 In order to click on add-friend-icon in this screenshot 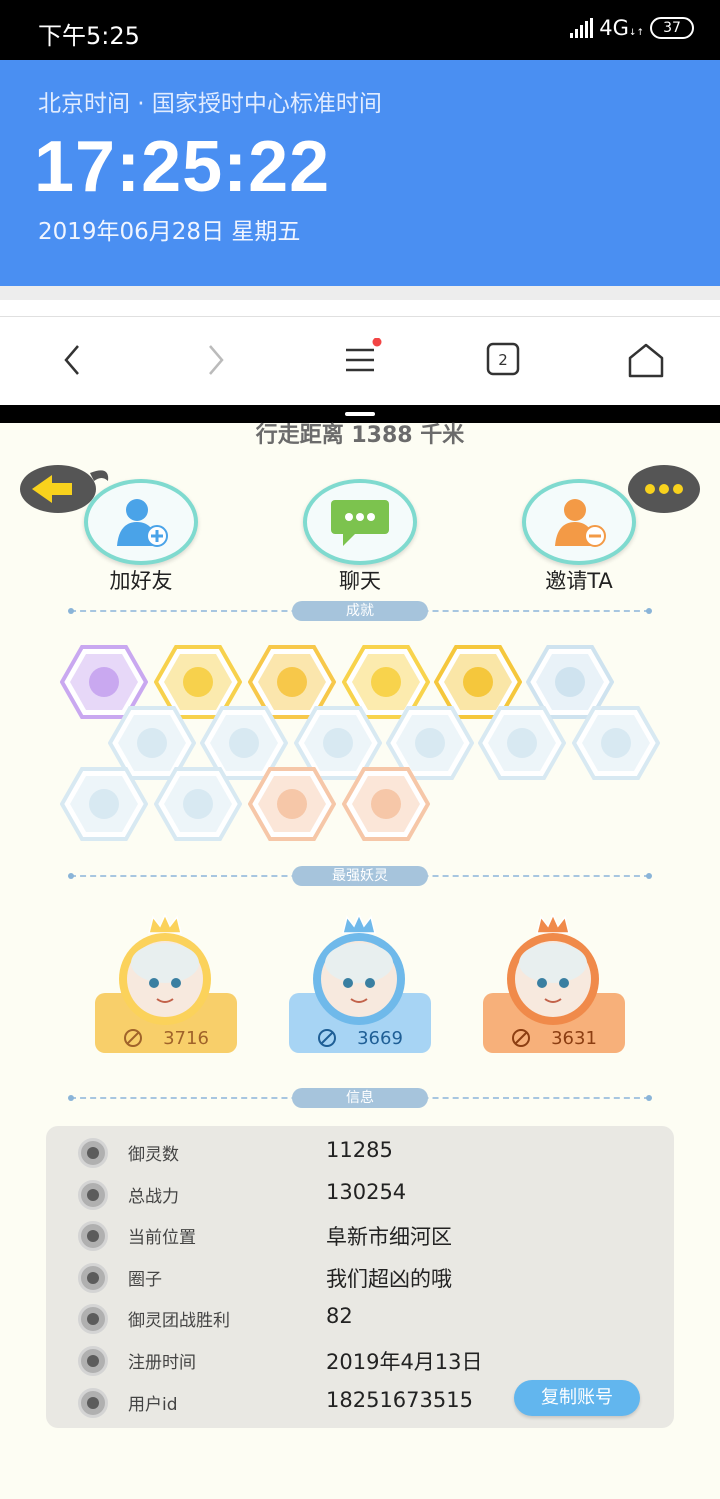, I will do `click(141, 522)`.